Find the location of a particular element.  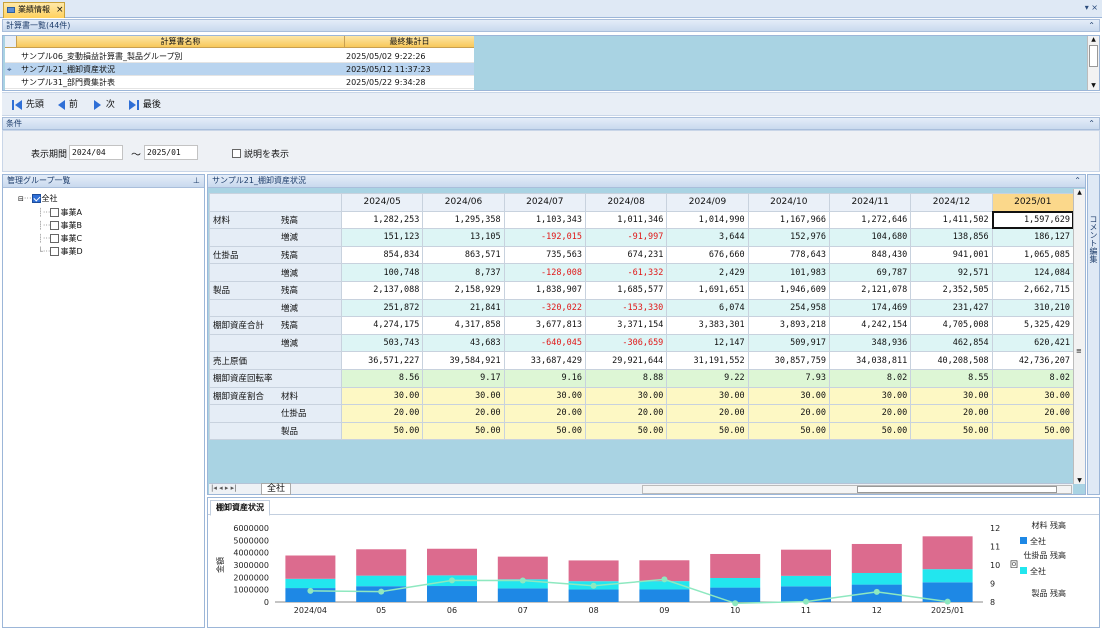

tree-node: ┊··· 事業A is located at coordinates (50, 212).